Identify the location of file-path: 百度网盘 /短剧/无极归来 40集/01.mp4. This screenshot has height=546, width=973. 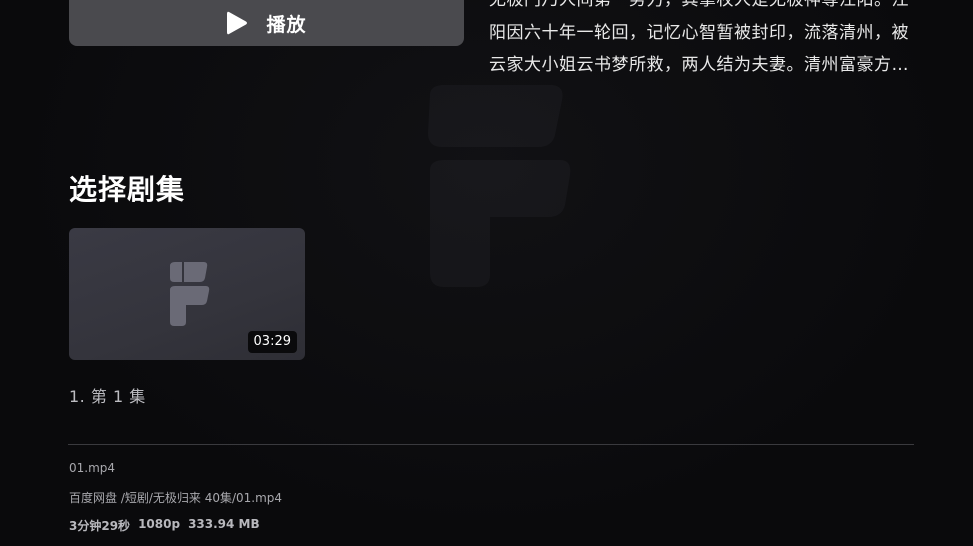
(176, 498).